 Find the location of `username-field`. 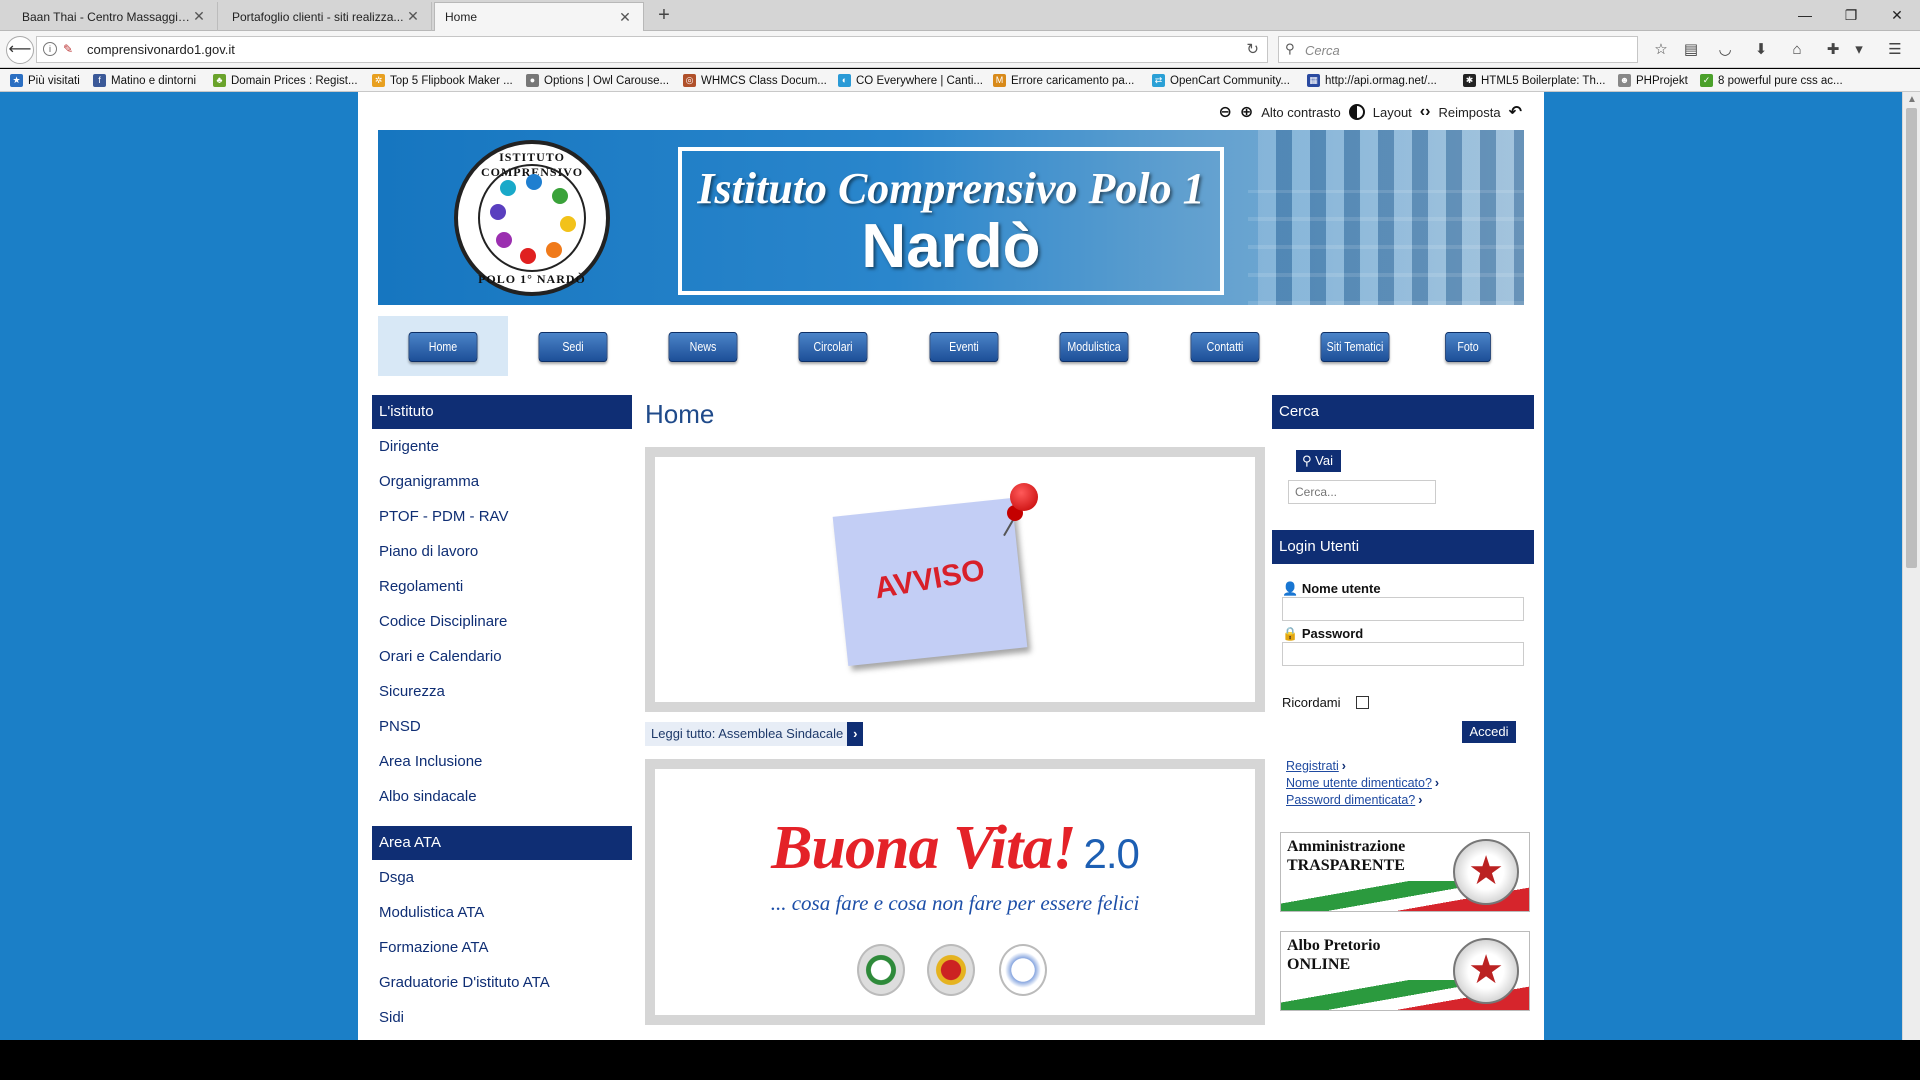

username-field is located at coordinates (1403, 609).